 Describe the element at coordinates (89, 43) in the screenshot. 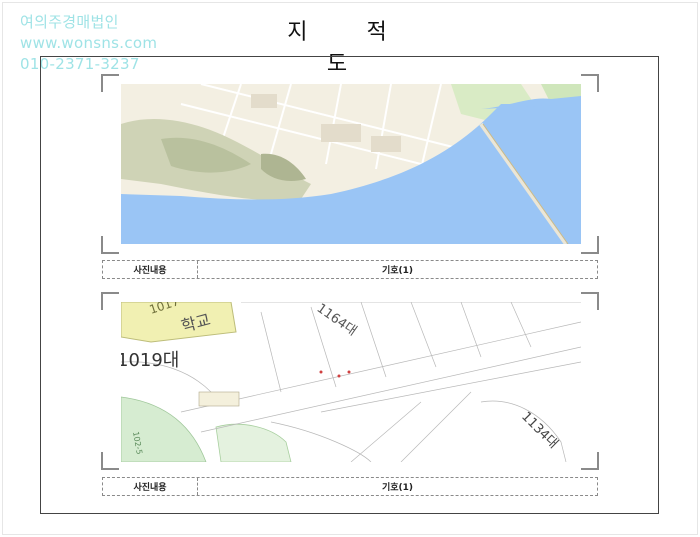

I see `watermark-website: www.wonsns.com` at that location.